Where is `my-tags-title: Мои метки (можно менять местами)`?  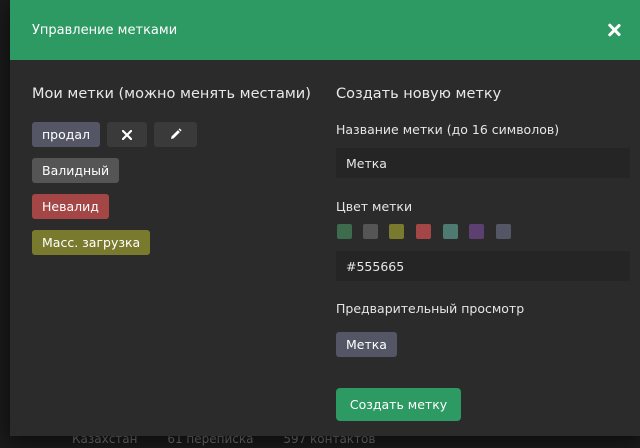 my-tags-title: Мои метки (можно менять местами) is located at coordinates (171, 94).